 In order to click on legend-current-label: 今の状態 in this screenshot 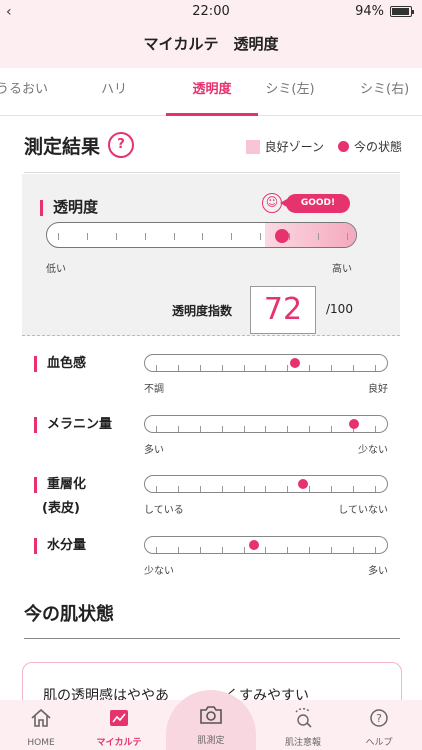, I will do `click(377, 147)`.